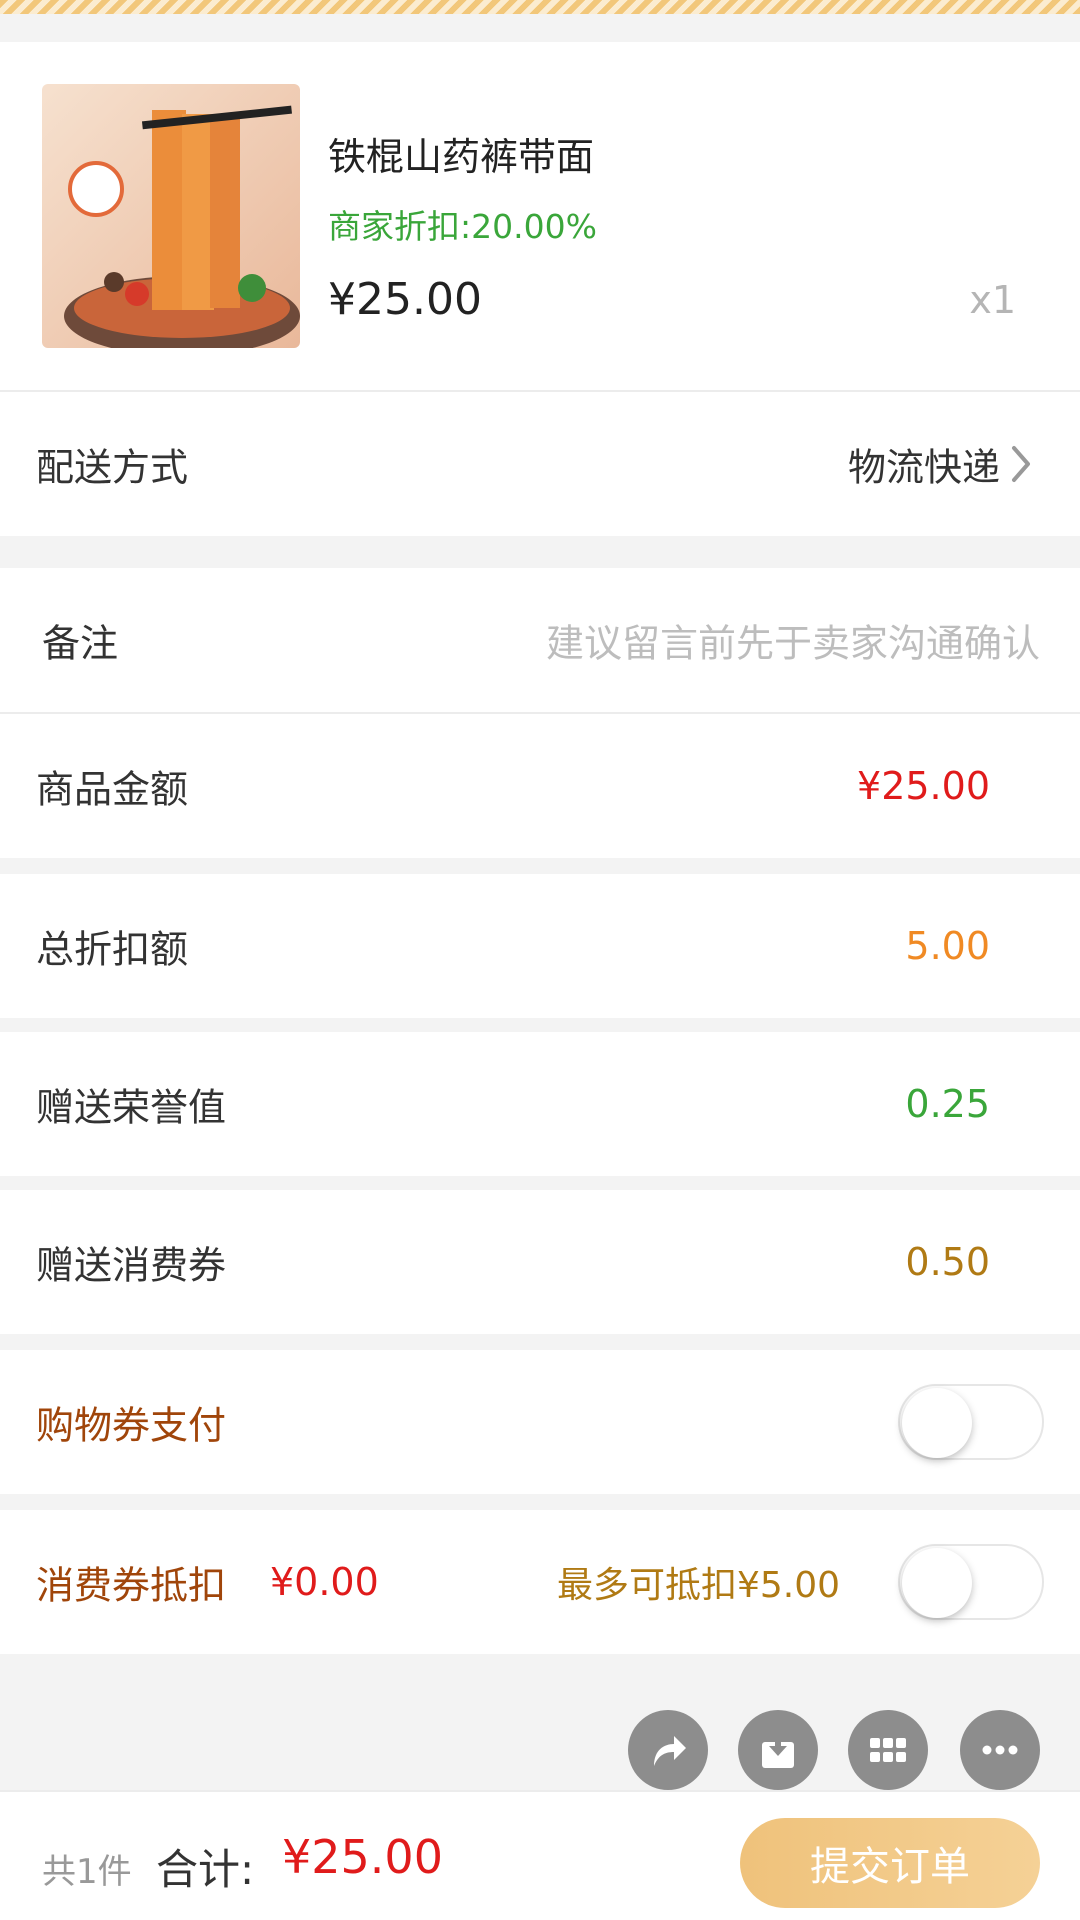 The width and height of the screenshot is (1080, 1920). I want to click on goods-amount-label: 商品金额, so click(112, 789).